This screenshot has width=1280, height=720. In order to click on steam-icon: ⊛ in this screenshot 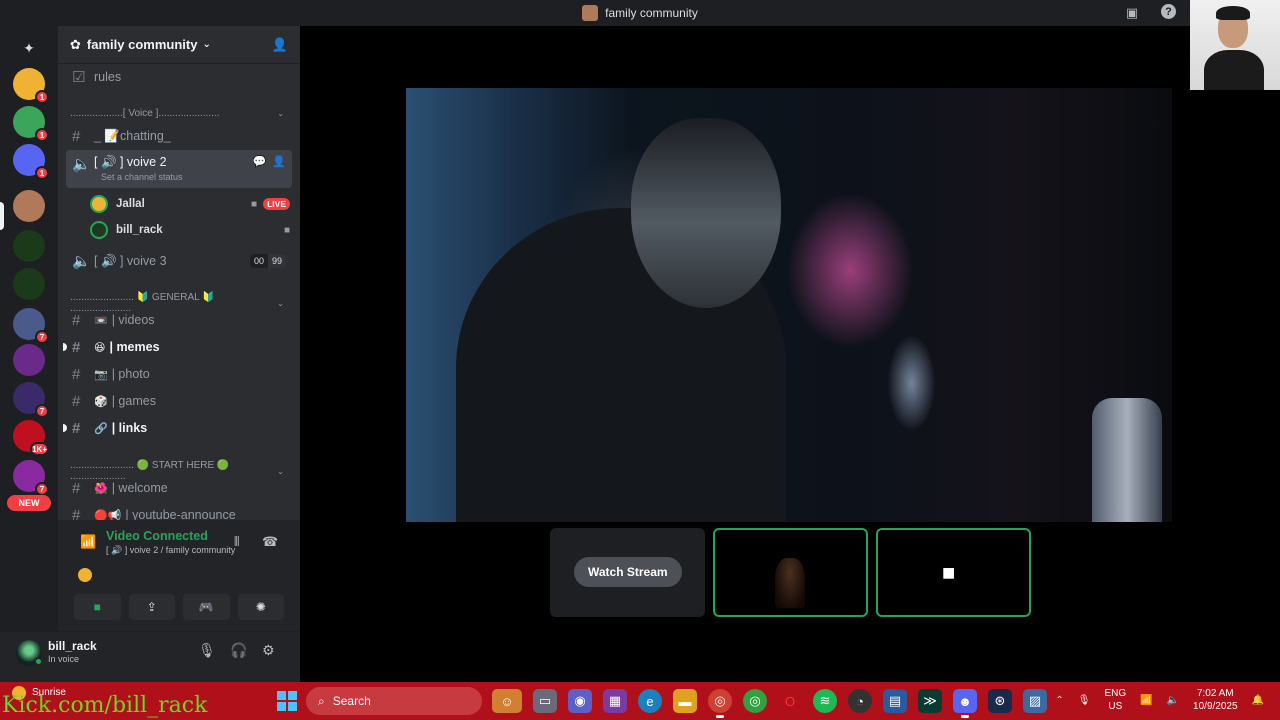, I will do `click(1000, 701)`.